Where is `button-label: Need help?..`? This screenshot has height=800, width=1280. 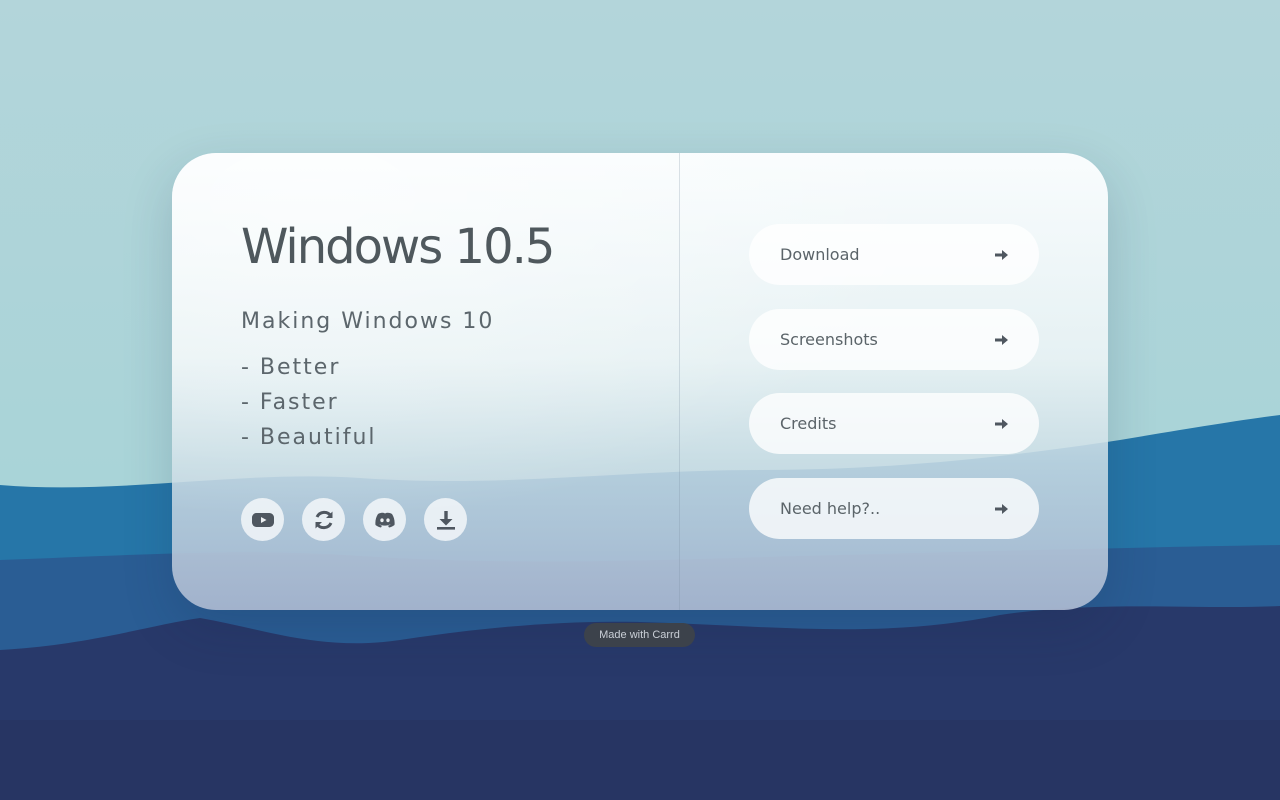
button-label: Need help?.. is located at coordinates (830, 508).